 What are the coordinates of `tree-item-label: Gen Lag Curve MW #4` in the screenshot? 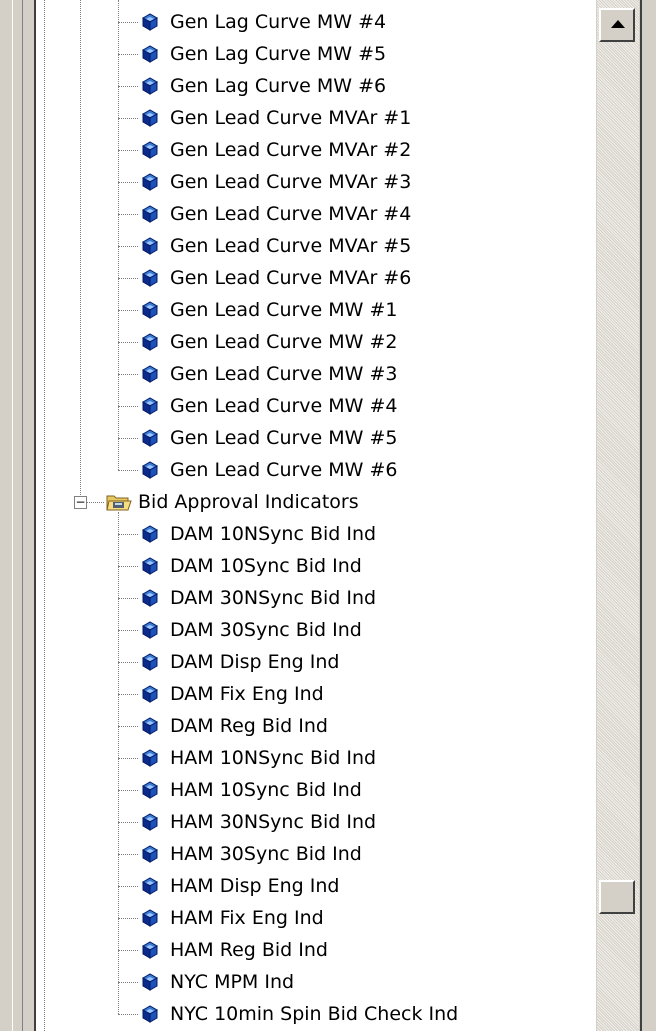 It's located at (278, 22).